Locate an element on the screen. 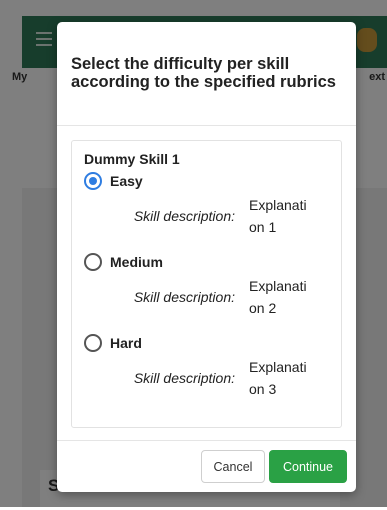 The image size is (387, 510). skill-name: Dummy Skill 1 is located at coordinates (132, 159).